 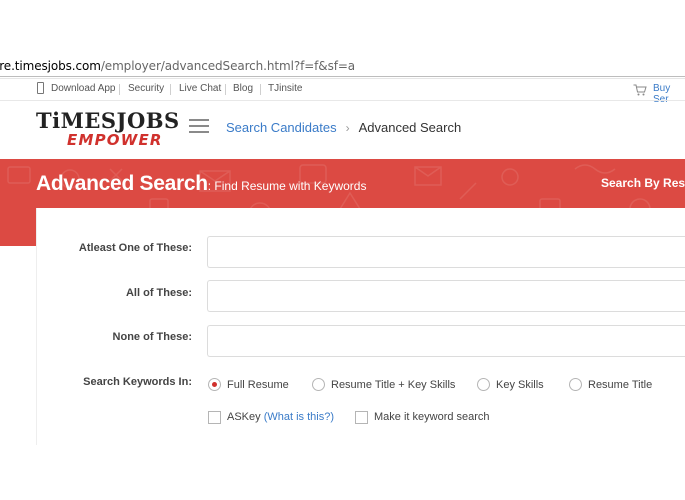 I want to click on breadcrumb-search-candidates: Search Candidates, so click(x=281, y=127).